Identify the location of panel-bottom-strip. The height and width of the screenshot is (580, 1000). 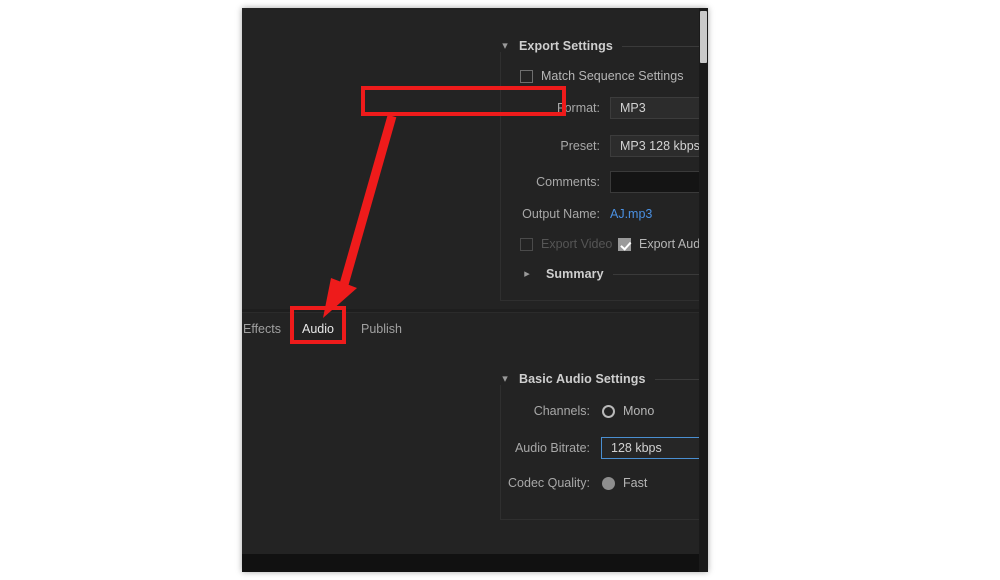
(470, 563).